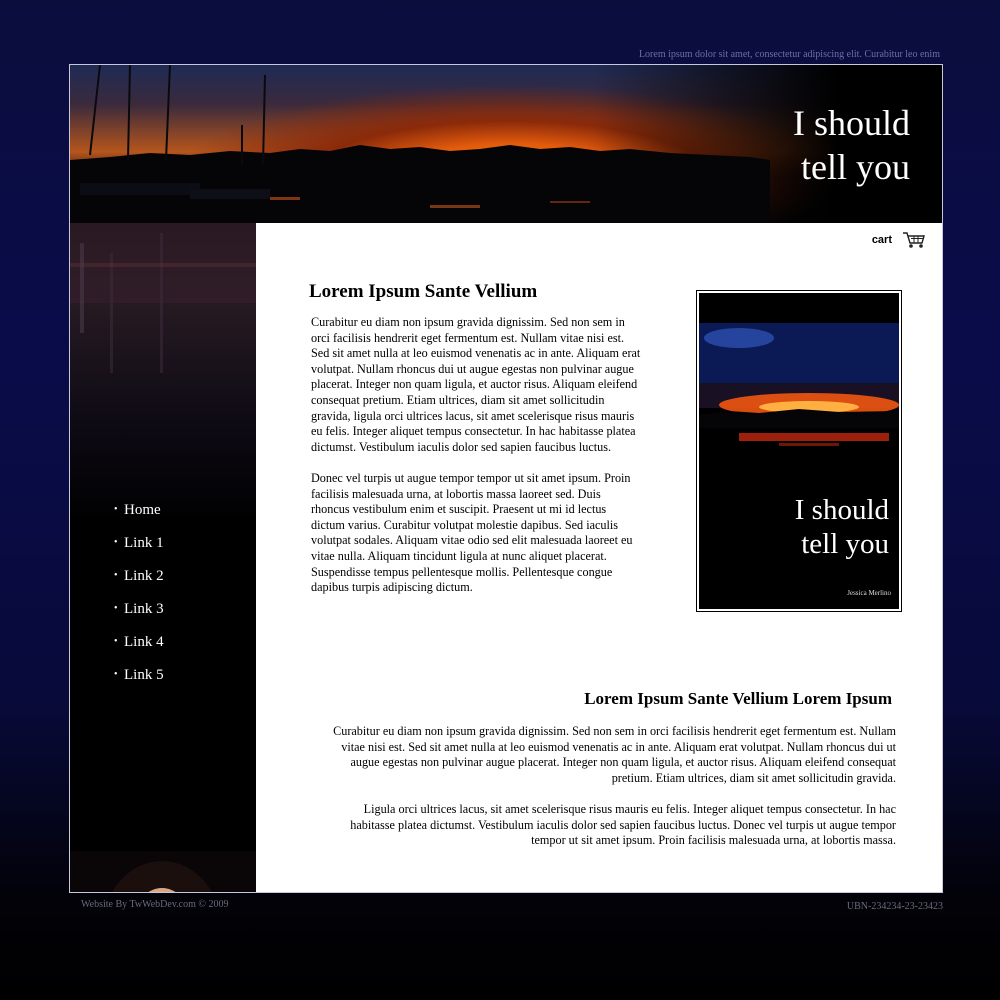  I want to click on cart-label: cart, so click(881, 240).